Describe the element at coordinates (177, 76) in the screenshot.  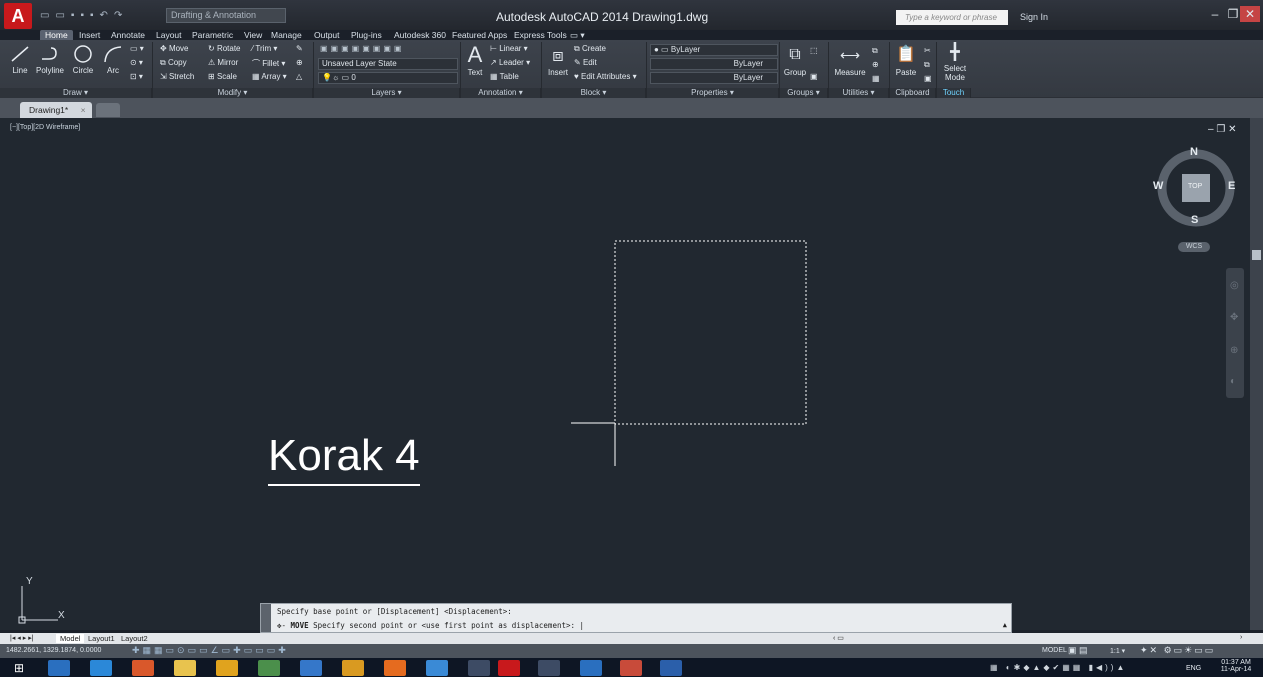
I see `stretch-tool: ⇲ Stretch` at that location.